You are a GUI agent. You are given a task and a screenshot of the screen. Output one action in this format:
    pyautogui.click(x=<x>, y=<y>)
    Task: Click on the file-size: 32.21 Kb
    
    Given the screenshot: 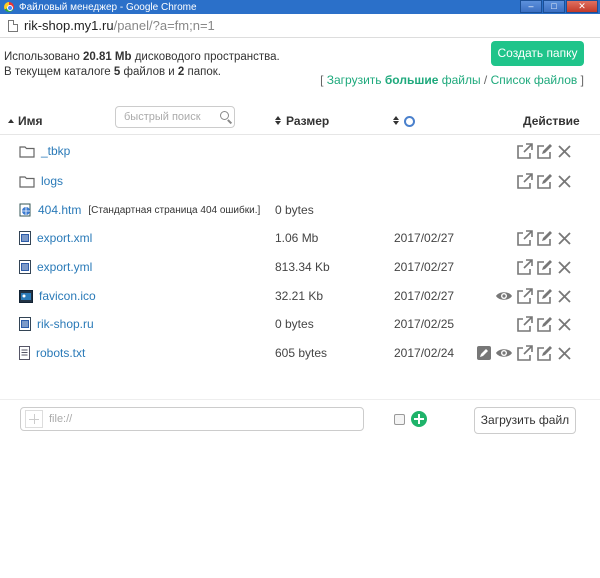 What is the action you would take?
    pyautogui.click(x=299, y=296)
    